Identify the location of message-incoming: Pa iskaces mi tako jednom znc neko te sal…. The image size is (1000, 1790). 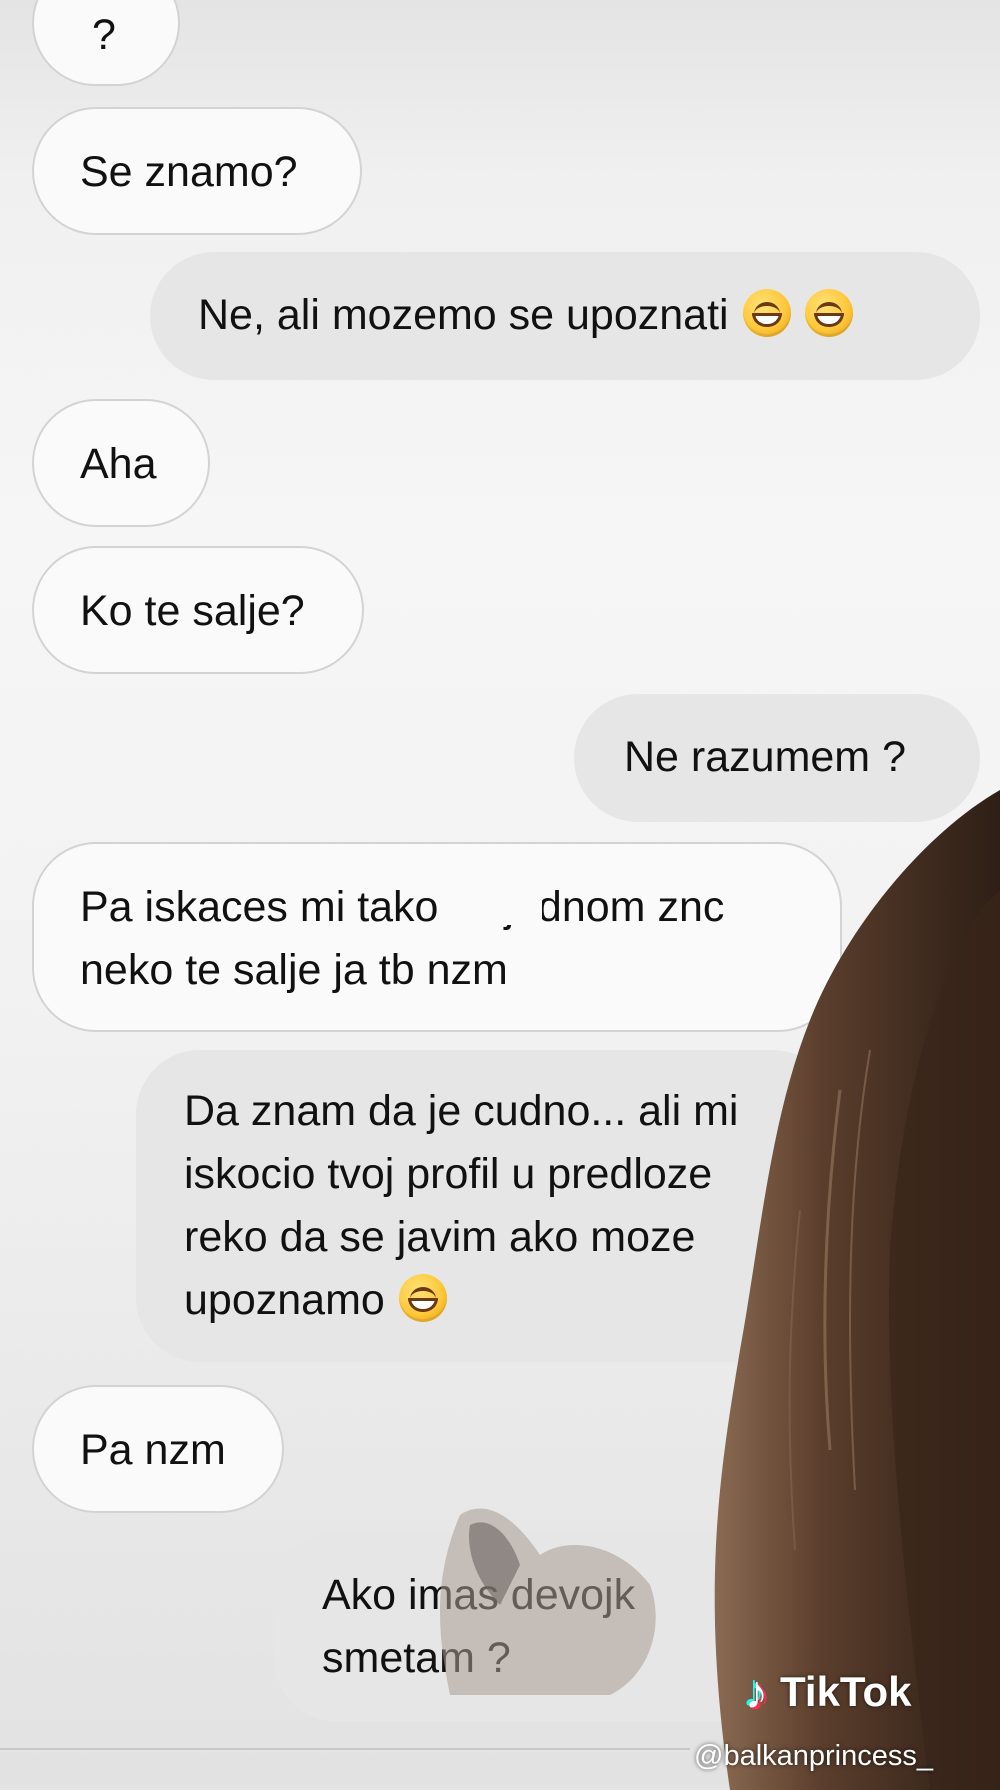
(437, 937).